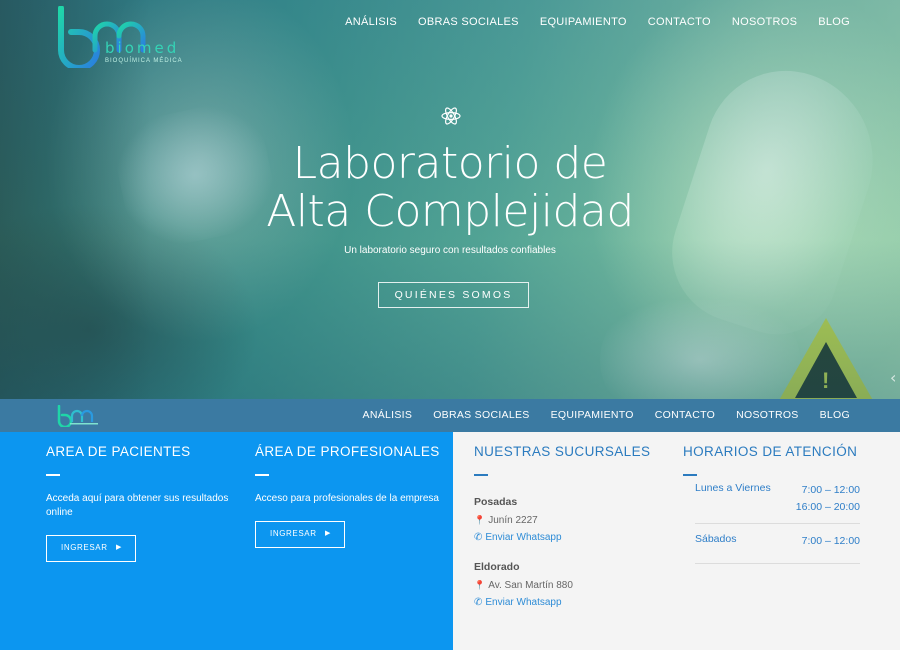 This screenshot has width=900, height=650. I want to click on branch-address: 📍 Av. San Martín 880, so click(523, 585).